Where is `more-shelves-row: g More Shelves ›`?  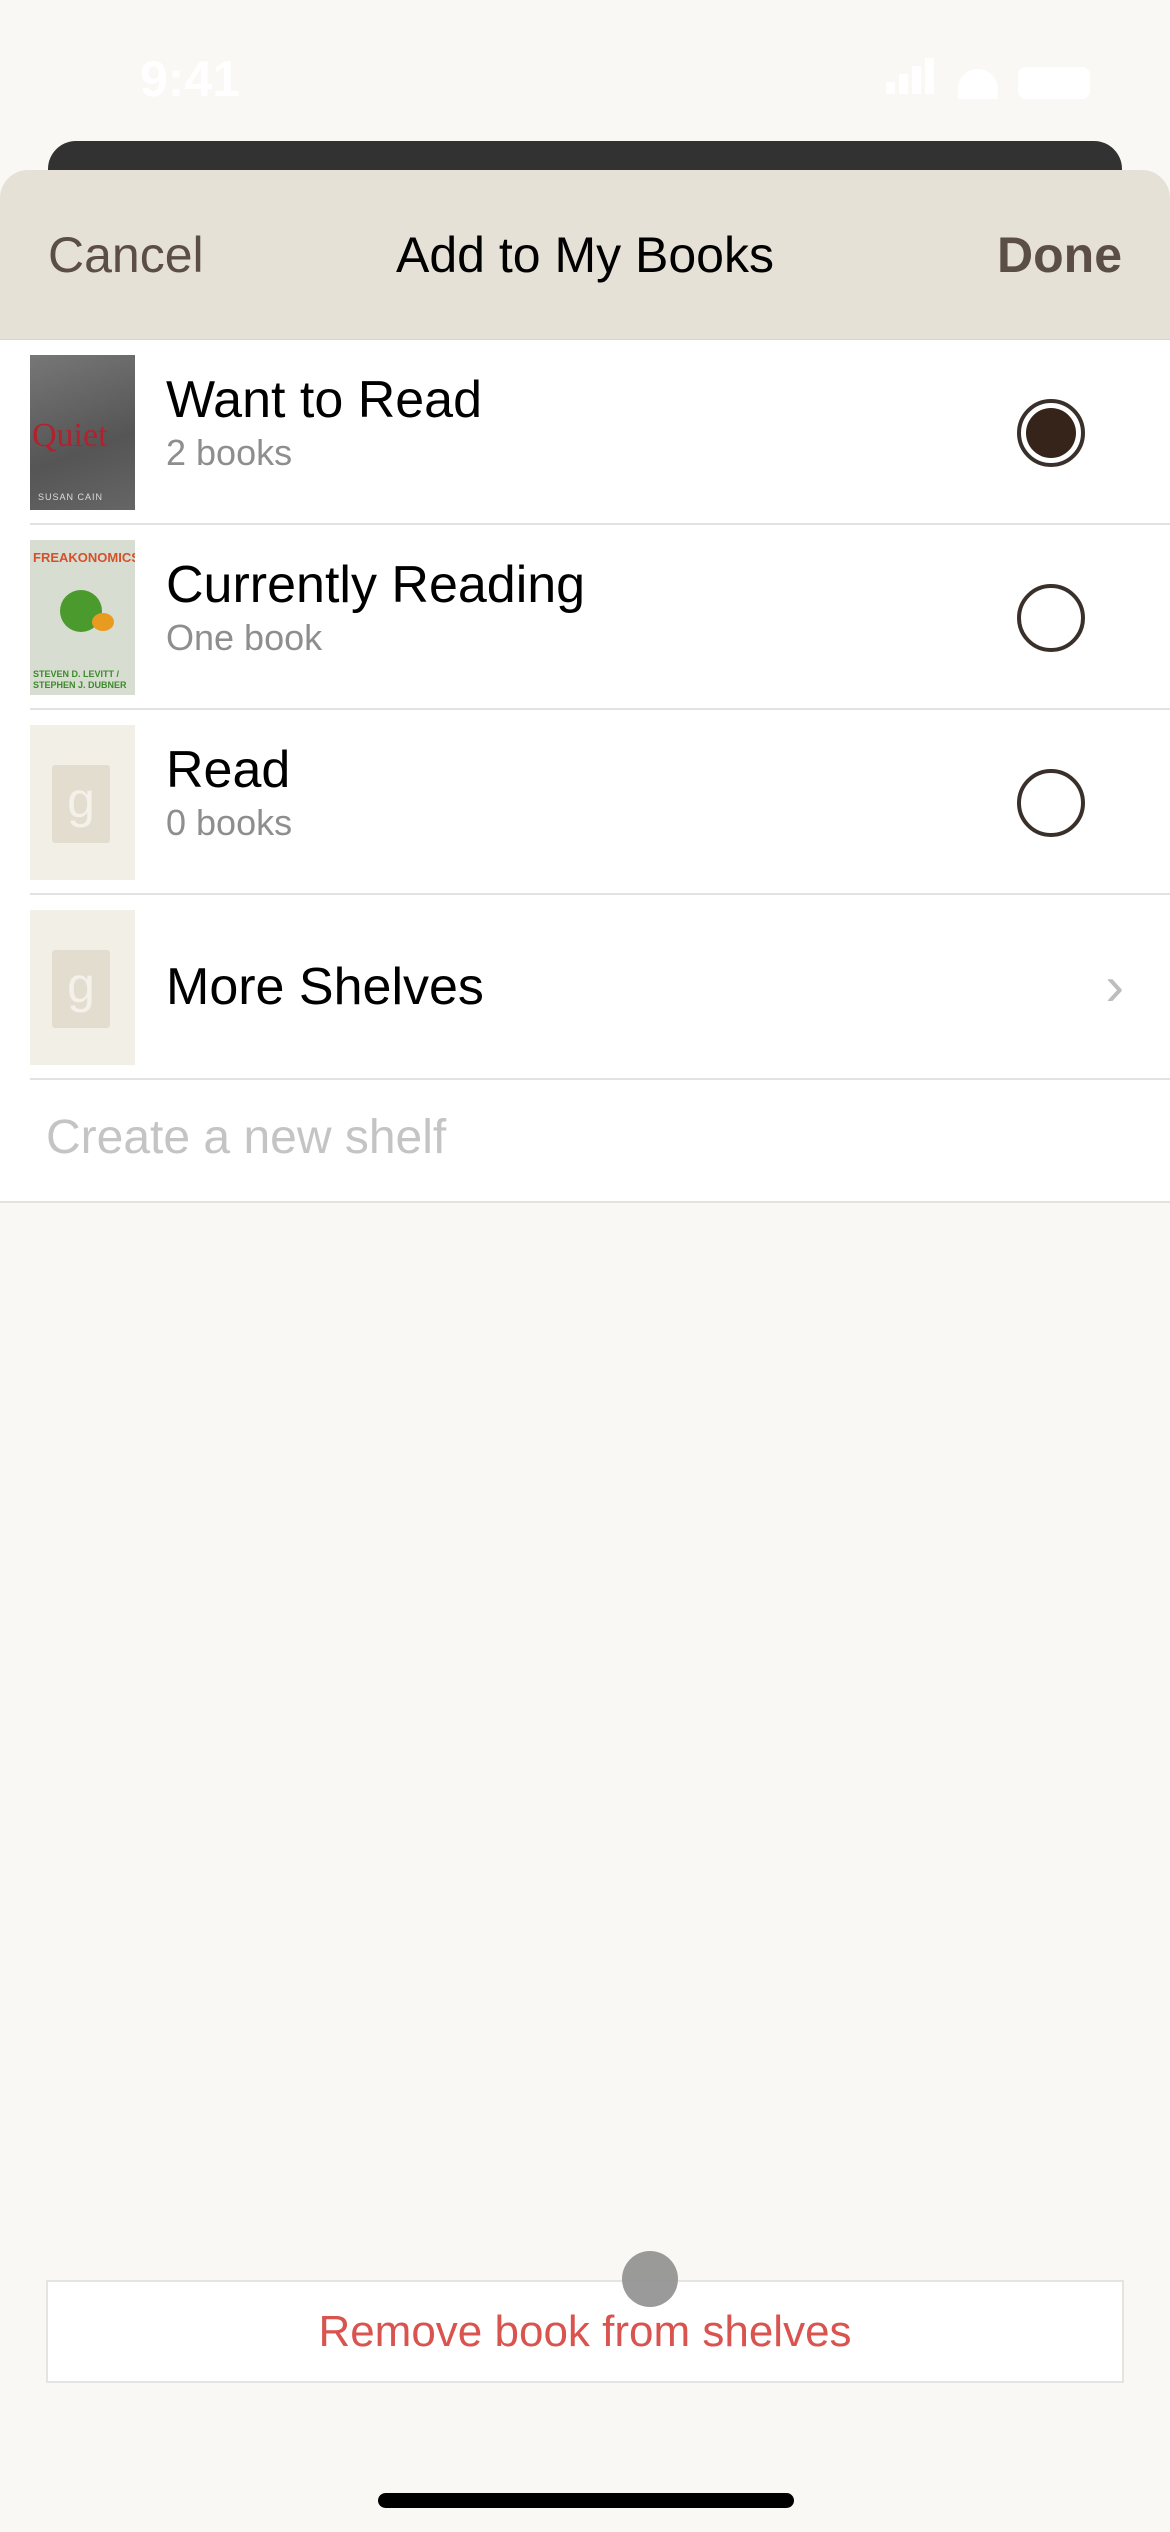 more-shelves-row: g More Shelves › is located at coordinates (600, 987).